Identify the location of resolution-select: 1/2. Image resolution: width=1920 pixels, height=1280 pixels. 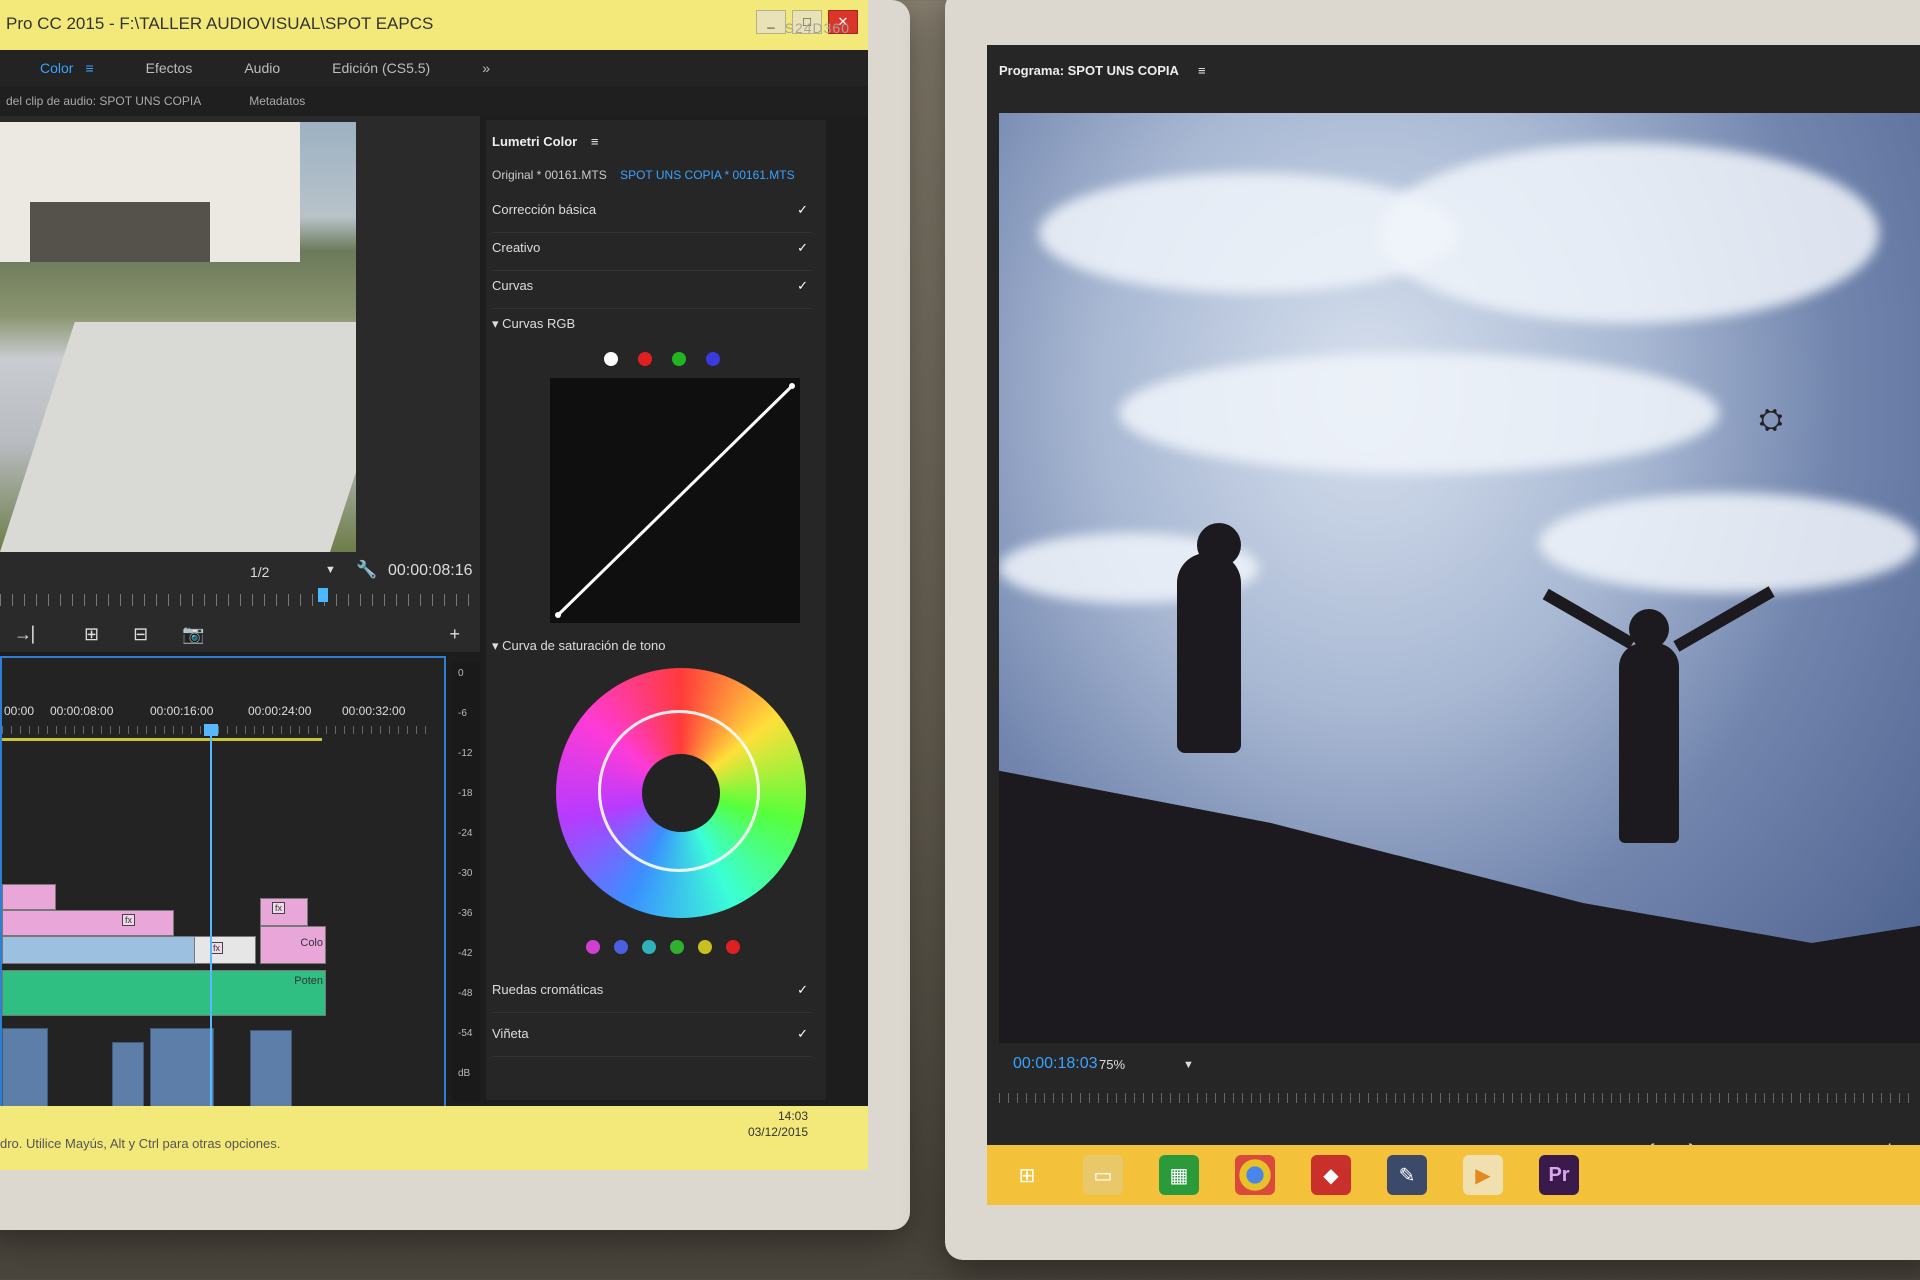
(259, 572).